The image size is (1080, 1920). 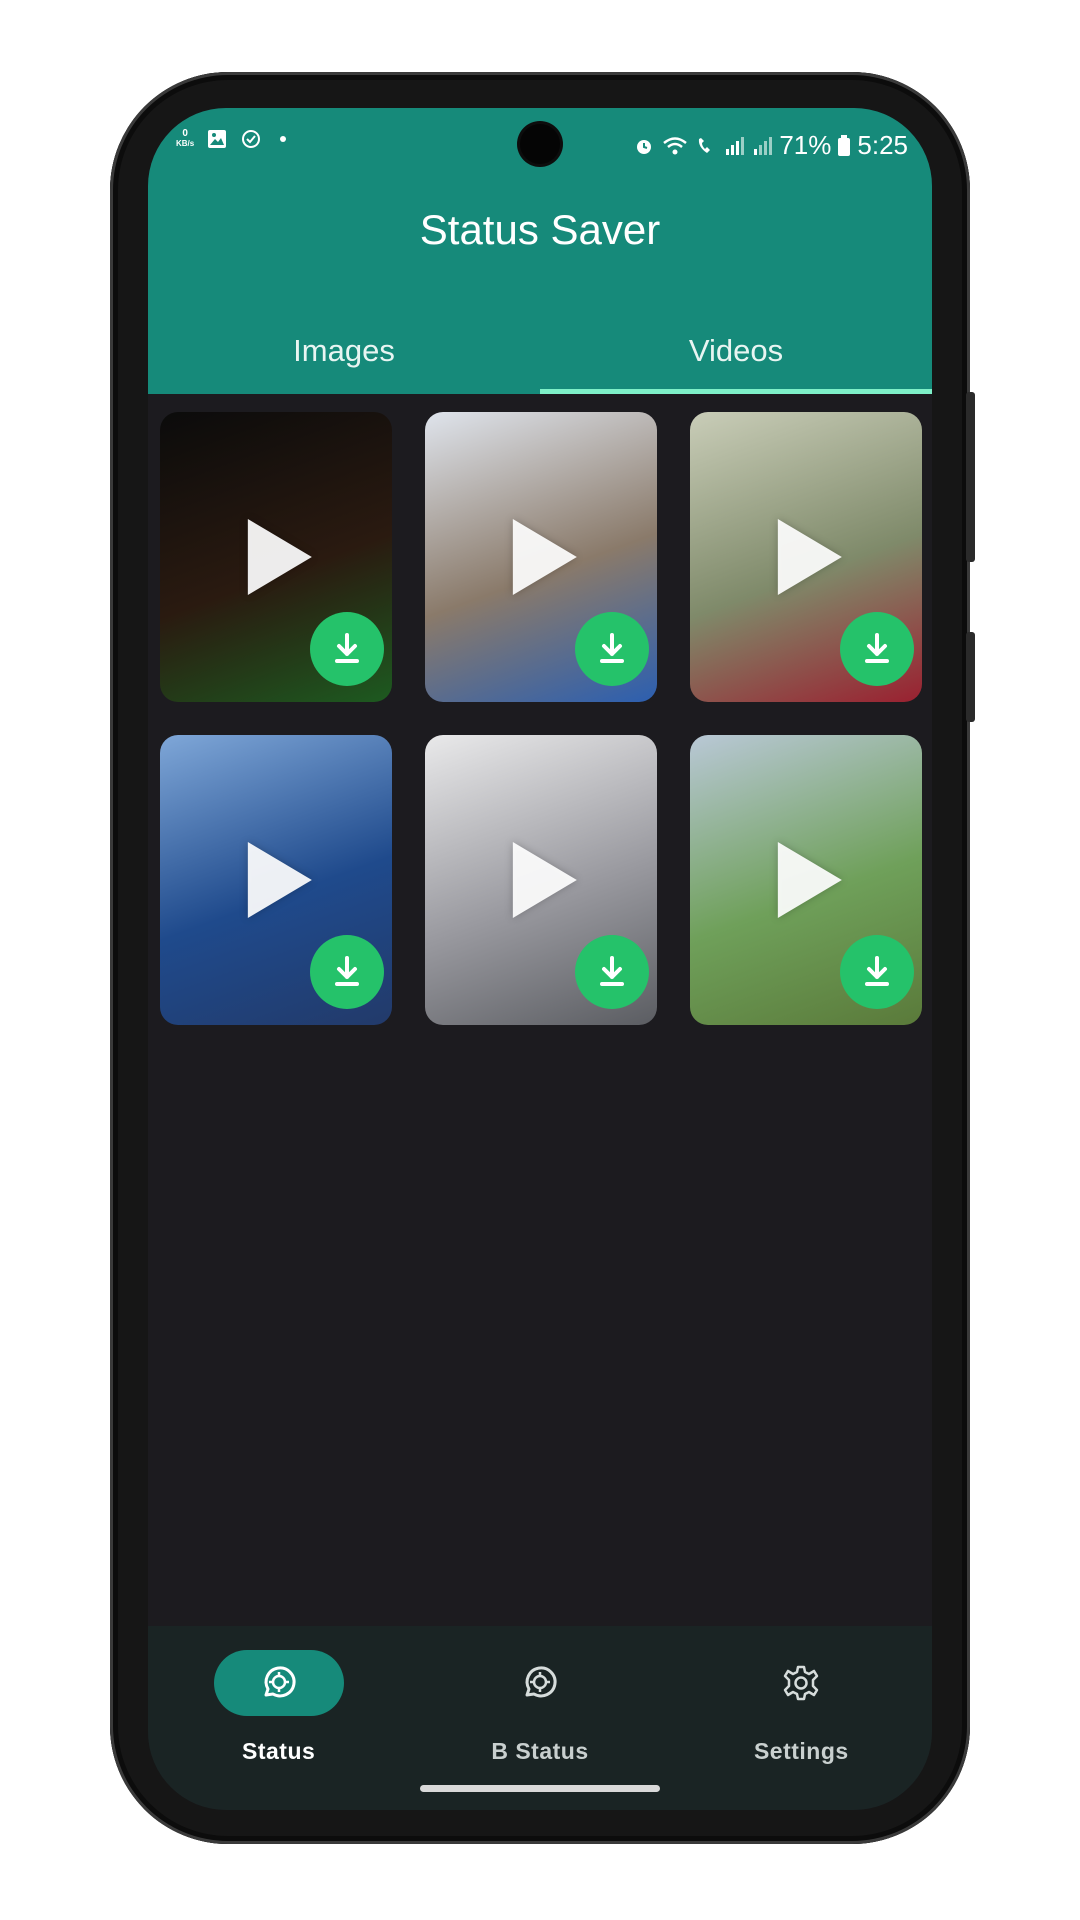 What do you see at coordinates (970, 677) in the screenshot?
I see `power-button` at bounding box center [970, 677].